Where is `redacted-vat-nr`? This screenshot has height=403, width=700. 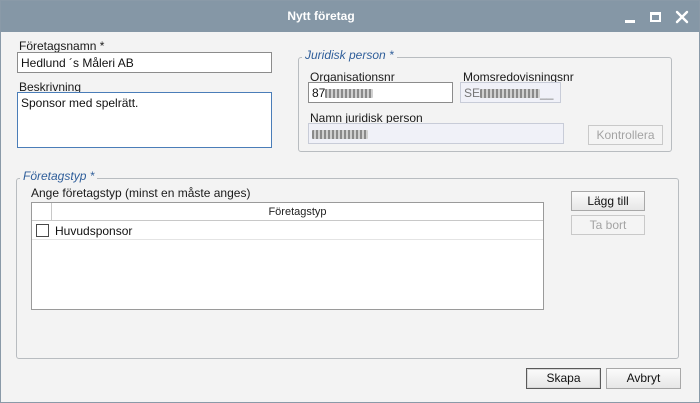
redacted-vat-nr is located at coordinates (510, 94).